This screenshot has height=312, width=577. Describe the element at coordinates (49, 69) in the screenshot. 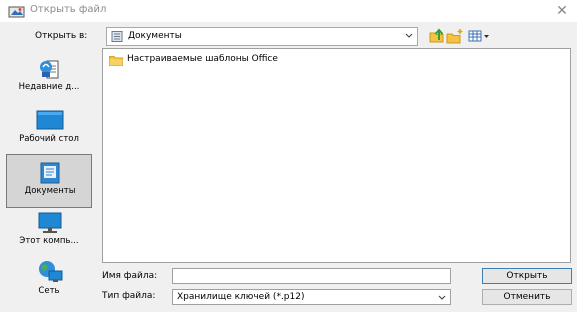

I see `recent-documents-icon` at that location.